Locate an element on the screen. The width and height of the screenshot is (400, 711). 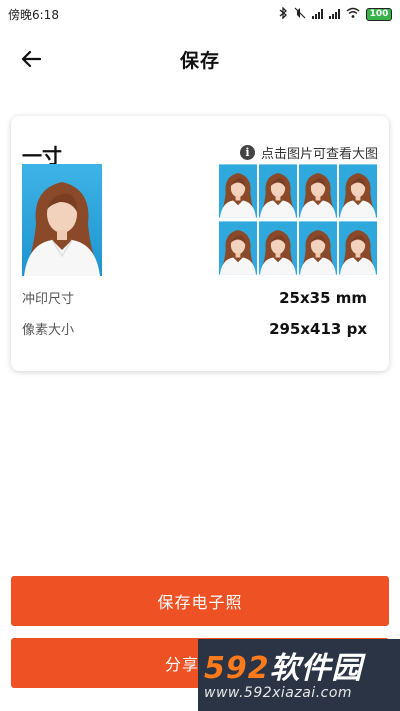
site-watermark-logo: 592软件园 www.592xiazai.com is located at coordinates (299, 675).